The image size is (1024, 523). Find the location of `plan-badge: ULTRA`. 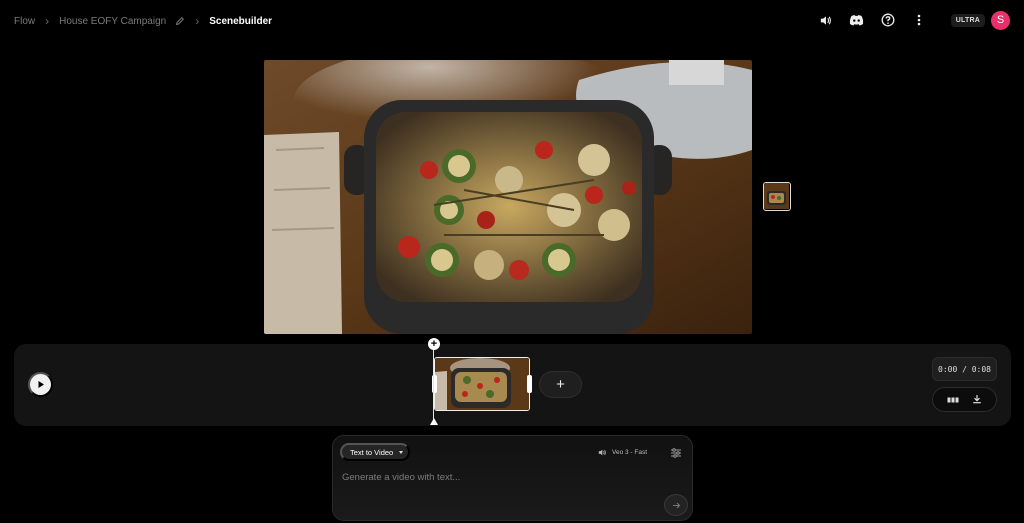

plan-badge: ULTRA is located at coordinates (967, 20).